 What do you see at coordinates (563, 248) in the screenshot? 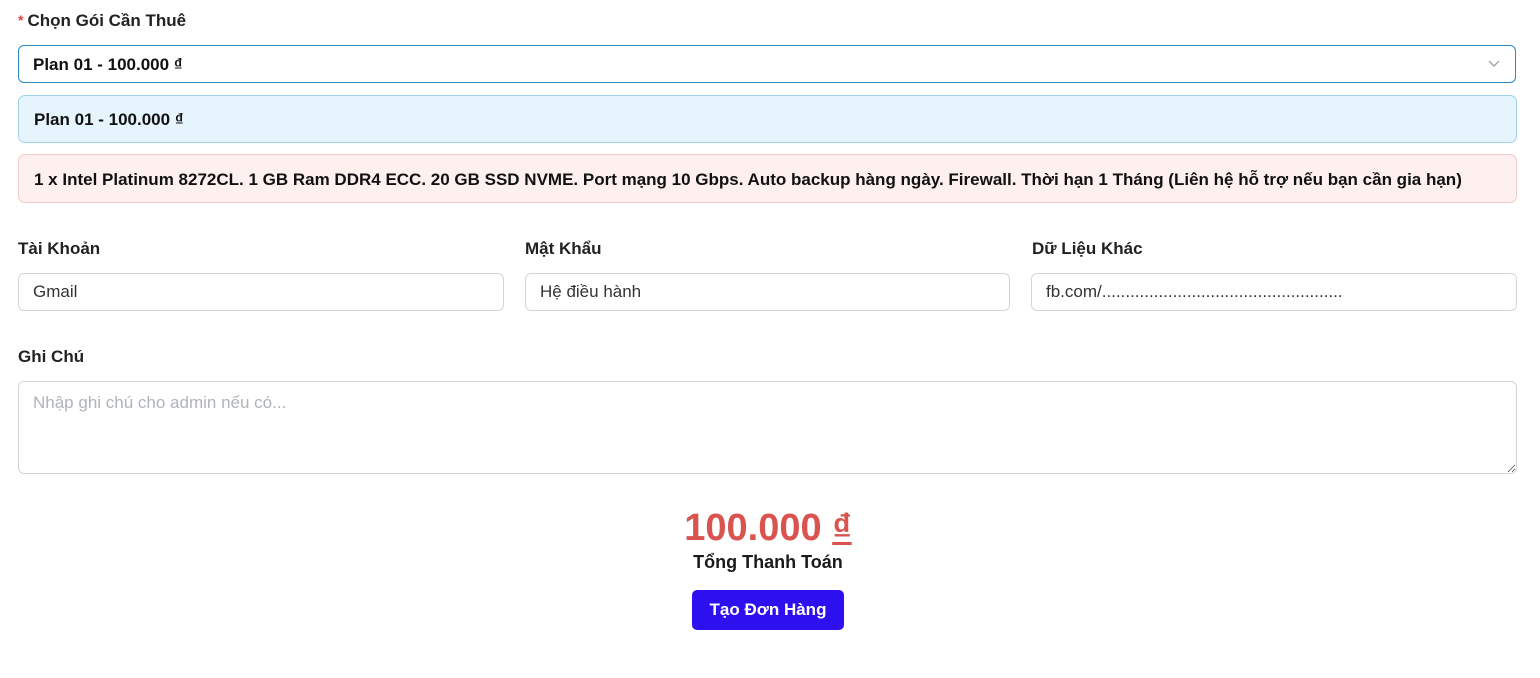
I see `password-label: Mật Khẩu` at bounding box center [563, 248].